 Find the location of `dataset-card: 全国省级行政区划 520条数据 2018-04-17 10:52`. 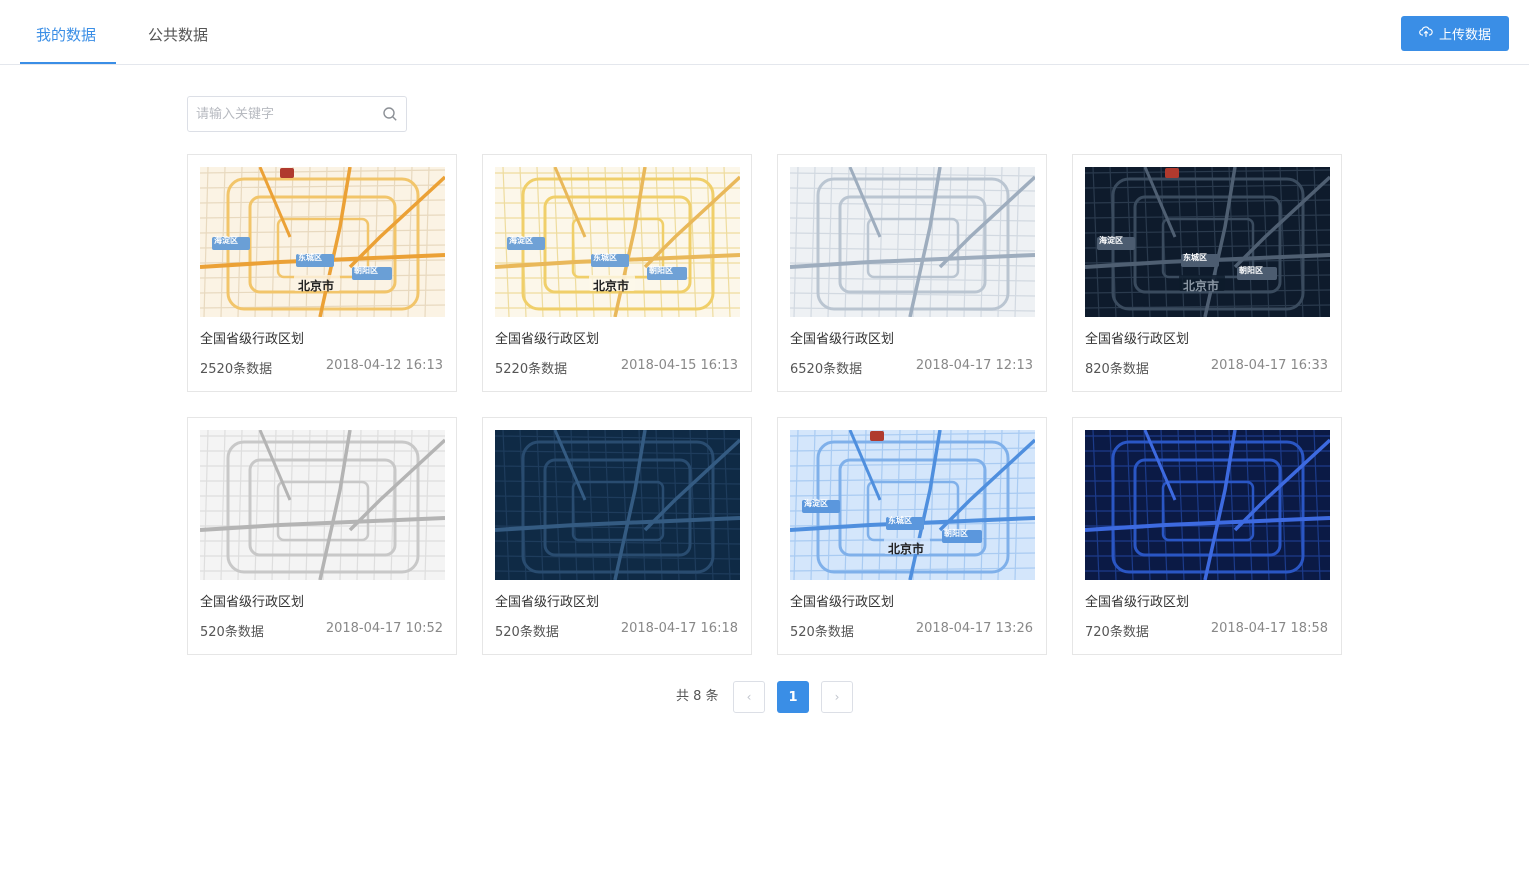

dataset-card: 全国省级行政区划 520条数据 2018-04-17 10:52 is located at coordinates (322, 536).